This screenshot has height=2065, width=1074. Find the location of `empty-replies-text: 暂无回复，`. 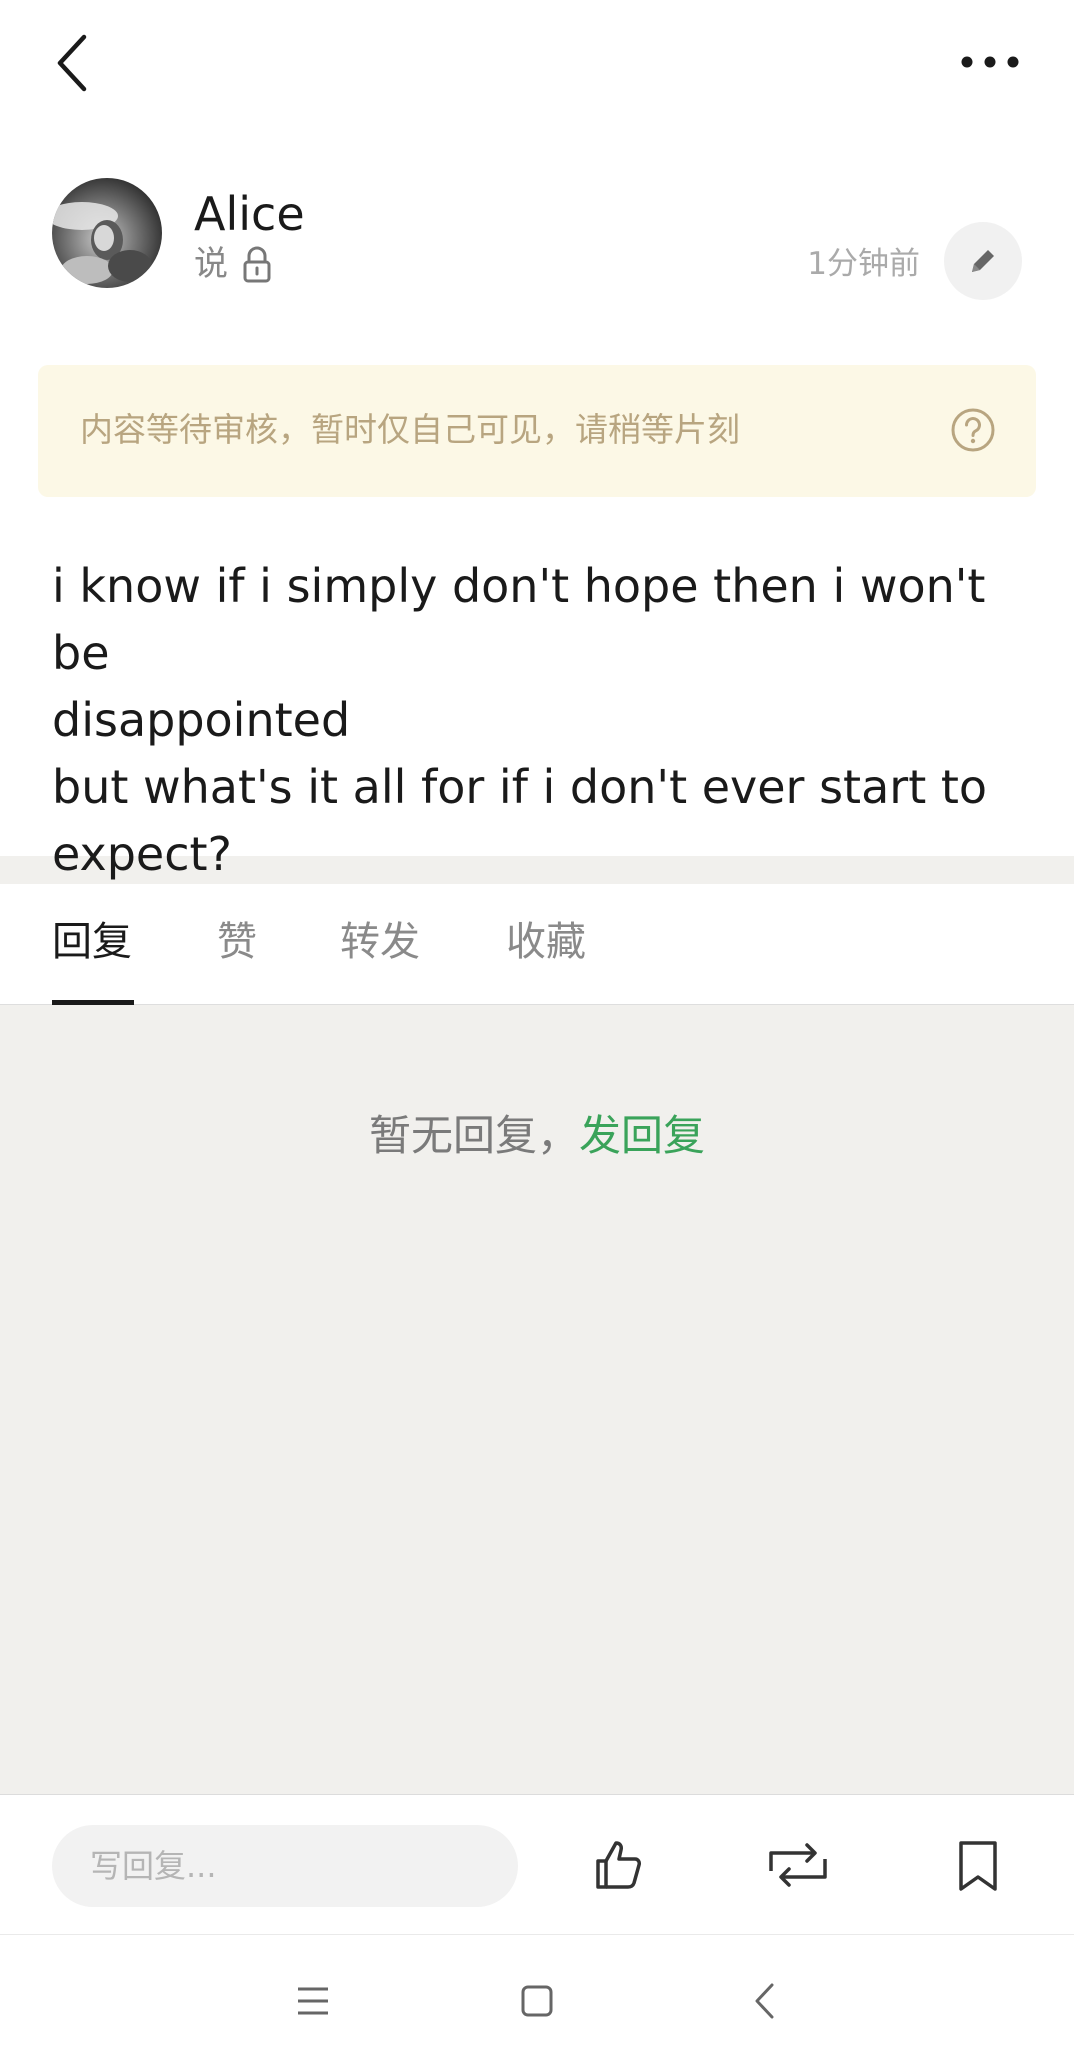

empty-replies-text: 暂无回复， is located at coordinates (473, 1135).